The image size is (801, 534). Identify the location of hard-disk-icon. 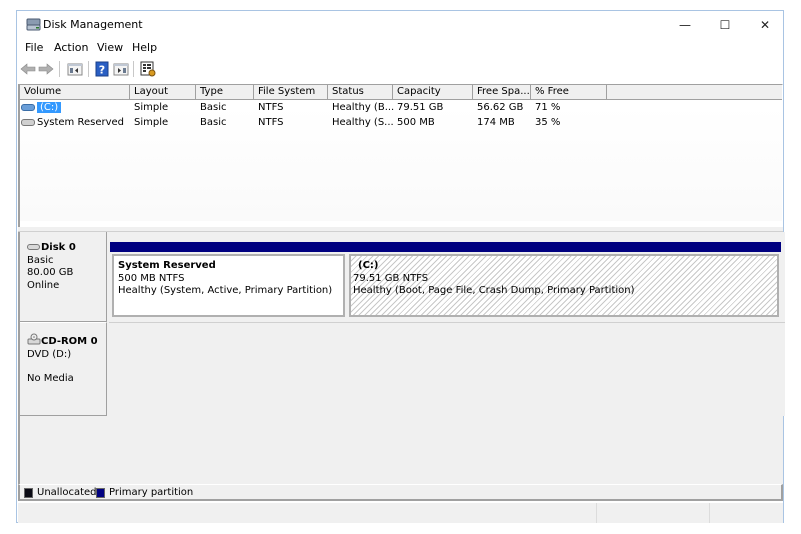
(33, 247).